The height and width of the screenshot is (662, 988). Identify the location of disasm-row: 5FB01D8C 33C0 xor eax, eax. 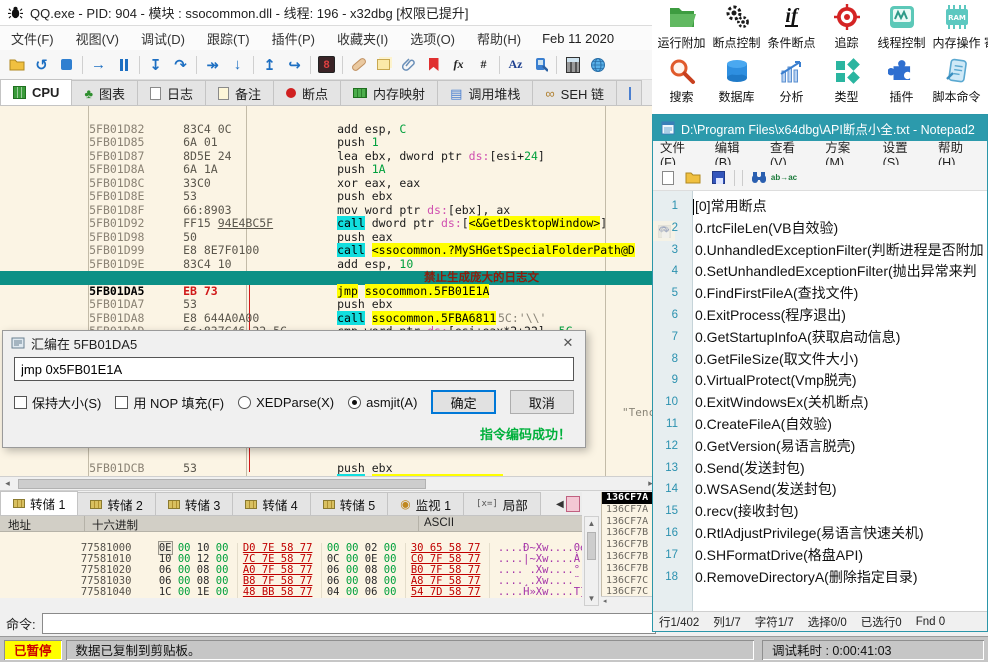
(329, 176).